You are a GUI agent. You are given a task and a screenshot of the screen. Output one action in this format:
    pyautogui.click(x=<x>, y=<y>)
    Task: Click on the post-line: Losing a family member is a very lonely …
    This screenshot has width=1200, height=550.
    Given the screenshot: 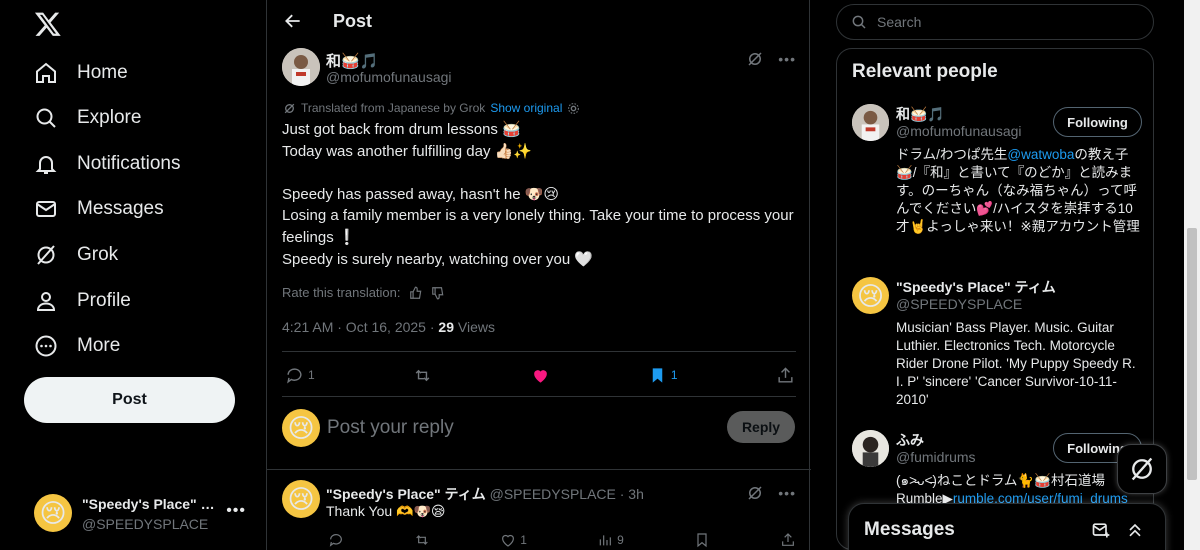 What is the action you would take?
    pyautogui.click(x=540, y=226)
    